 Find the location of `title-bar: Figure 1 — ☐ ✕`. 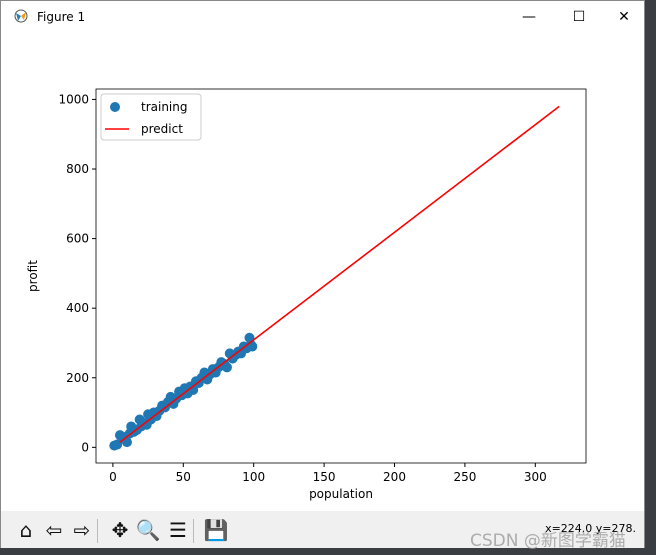

title-bar: Figure 1 — ☐ ✕ is located at coordinates (322, 17).